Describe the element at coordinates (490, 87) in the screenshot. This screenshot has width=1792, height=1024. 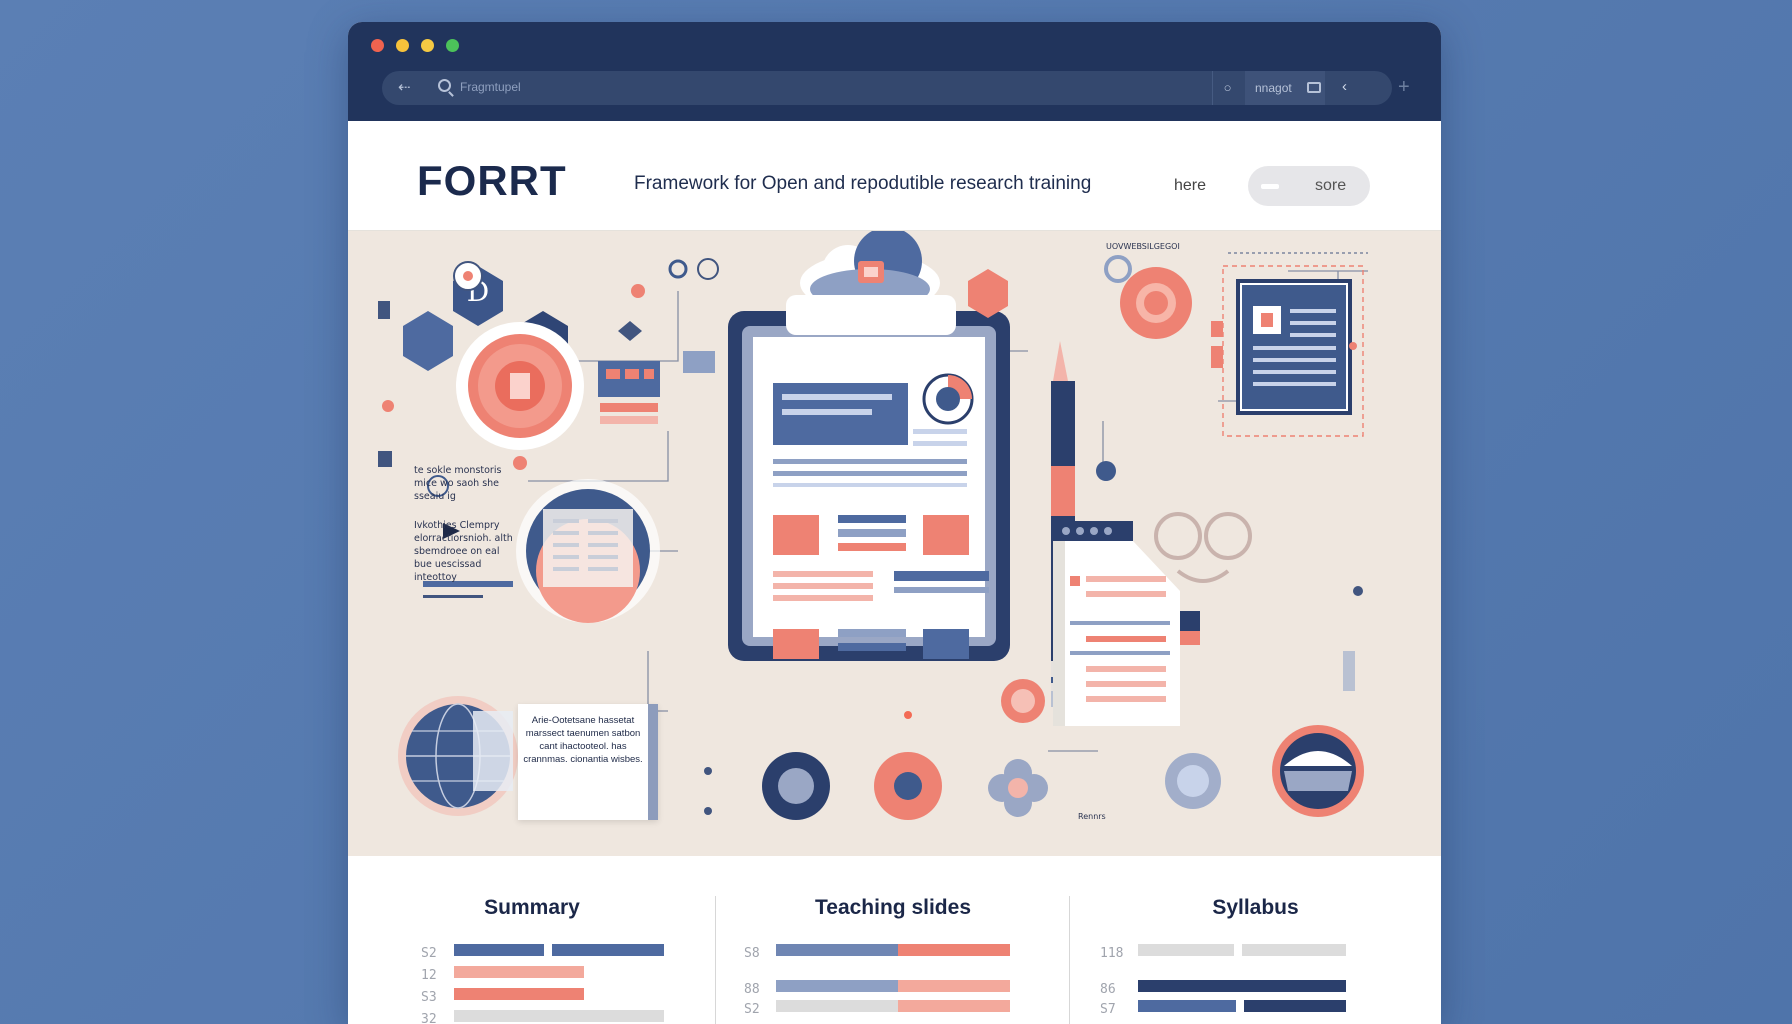
I see `url-text: Fragmtupel` at that location.